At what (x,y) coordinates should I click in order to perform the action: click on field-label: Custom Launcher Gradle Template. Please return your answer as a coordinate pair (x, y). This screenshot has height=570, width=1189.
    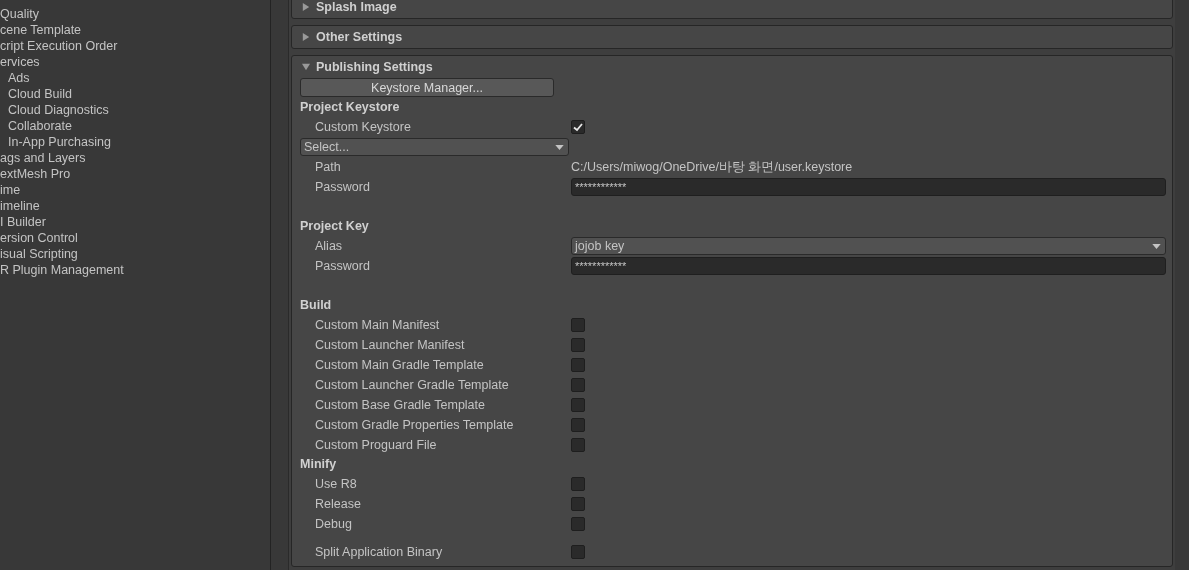
    Looking at the image, I should click on (412, 385).